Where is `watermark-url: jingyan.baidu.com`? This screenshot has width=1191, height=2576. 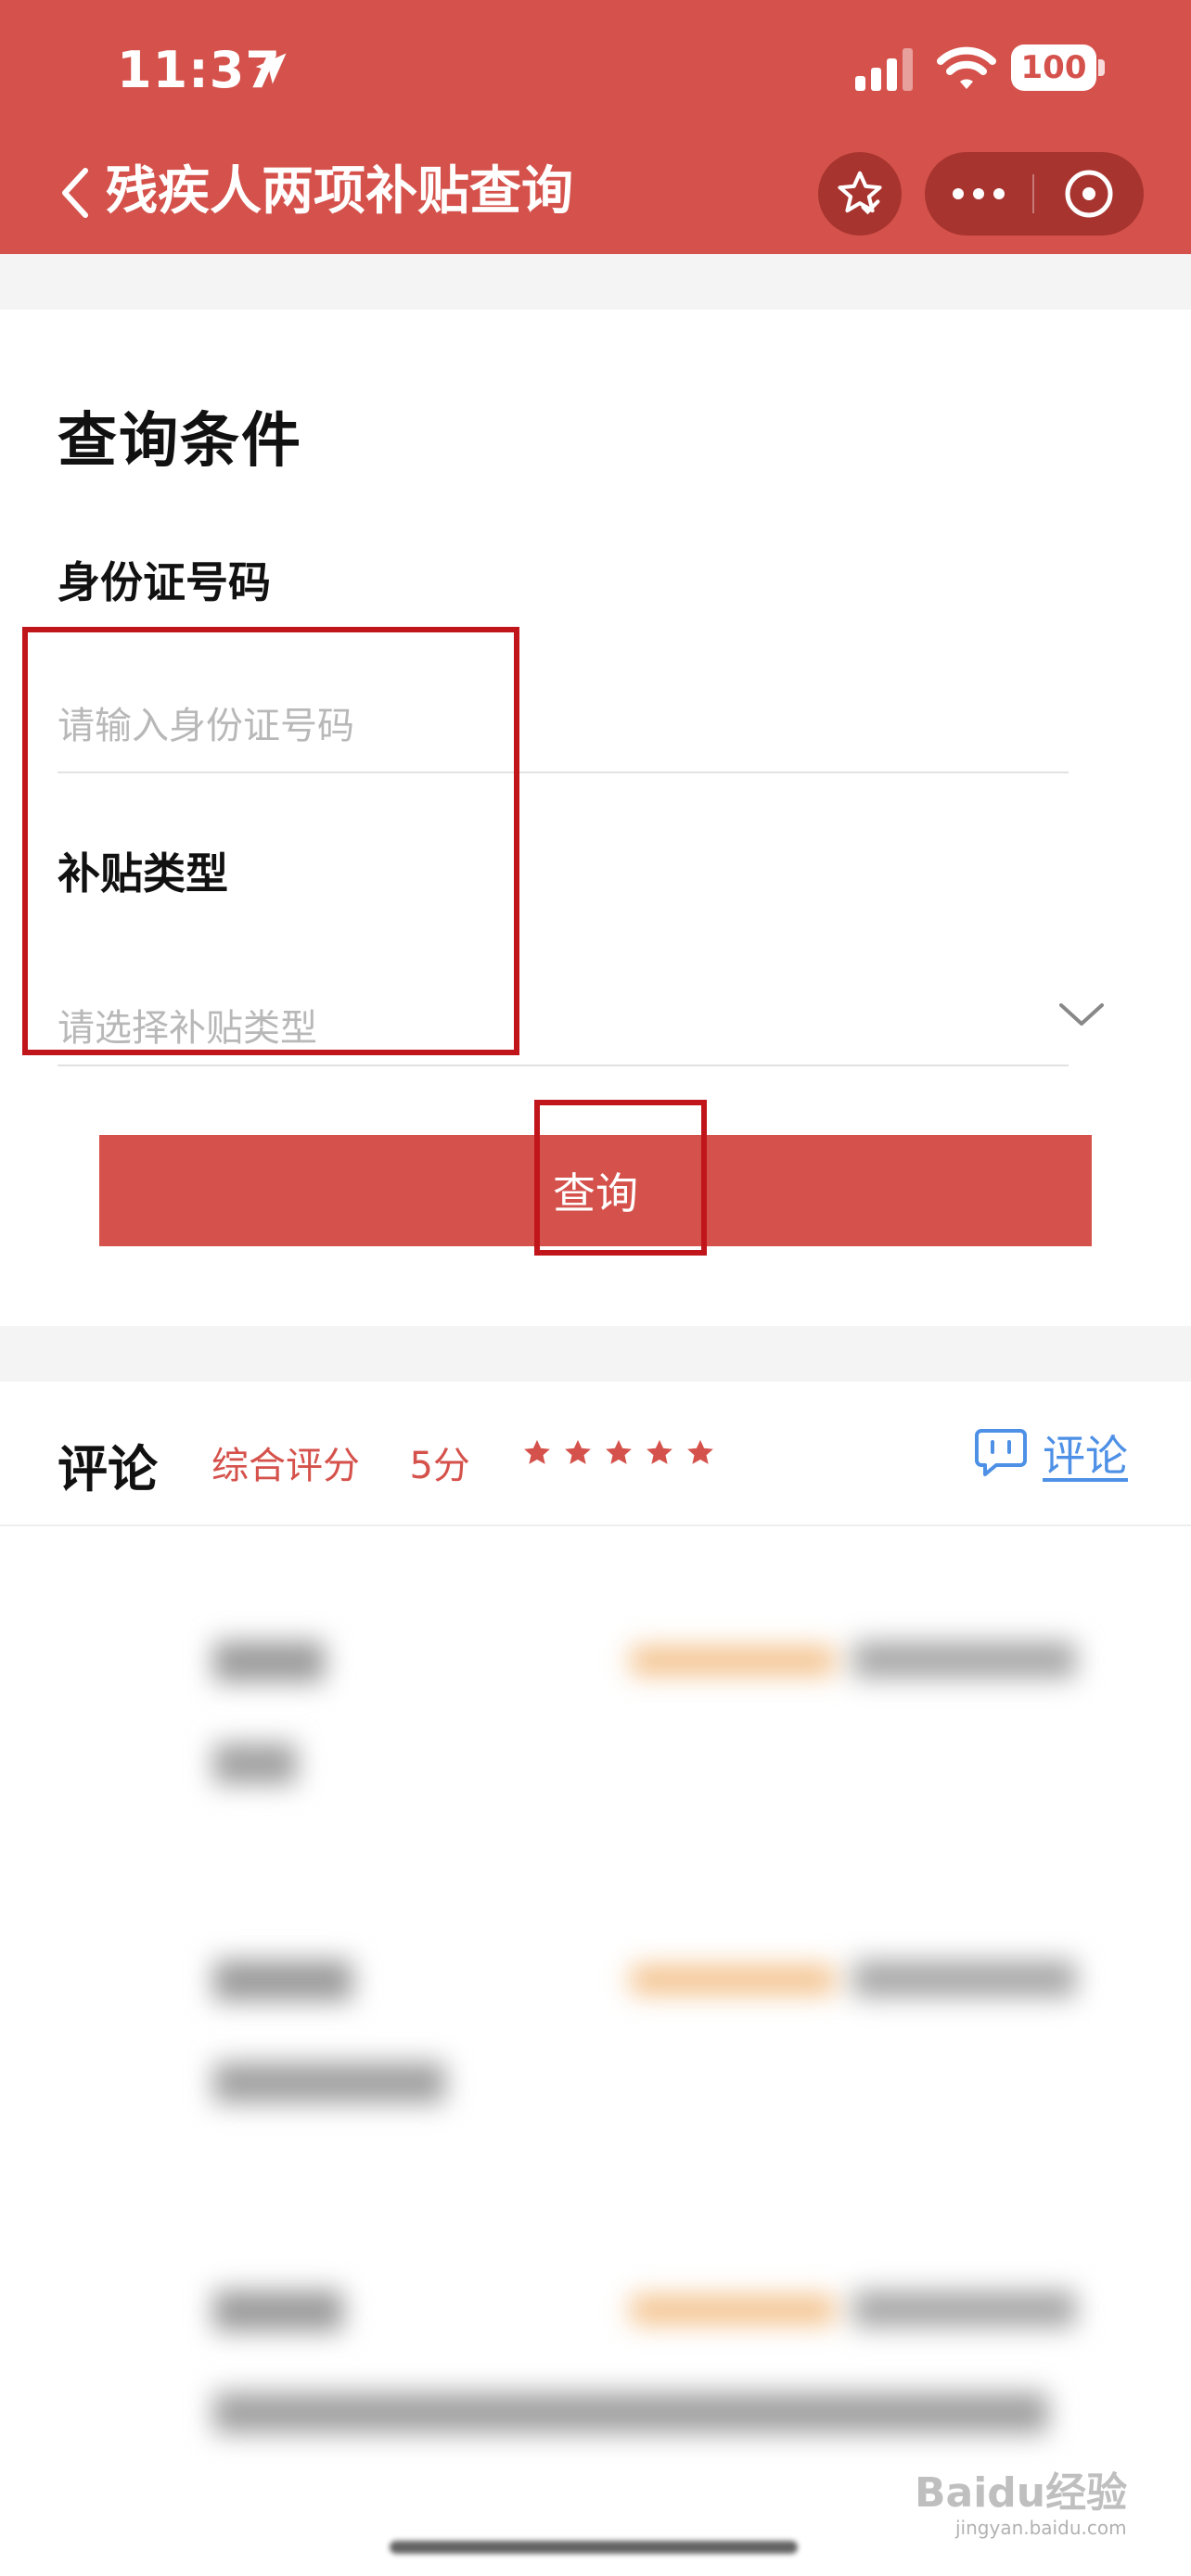 watermark-url: jingyan.baidu.com is located at coordinates (1041, 2528).